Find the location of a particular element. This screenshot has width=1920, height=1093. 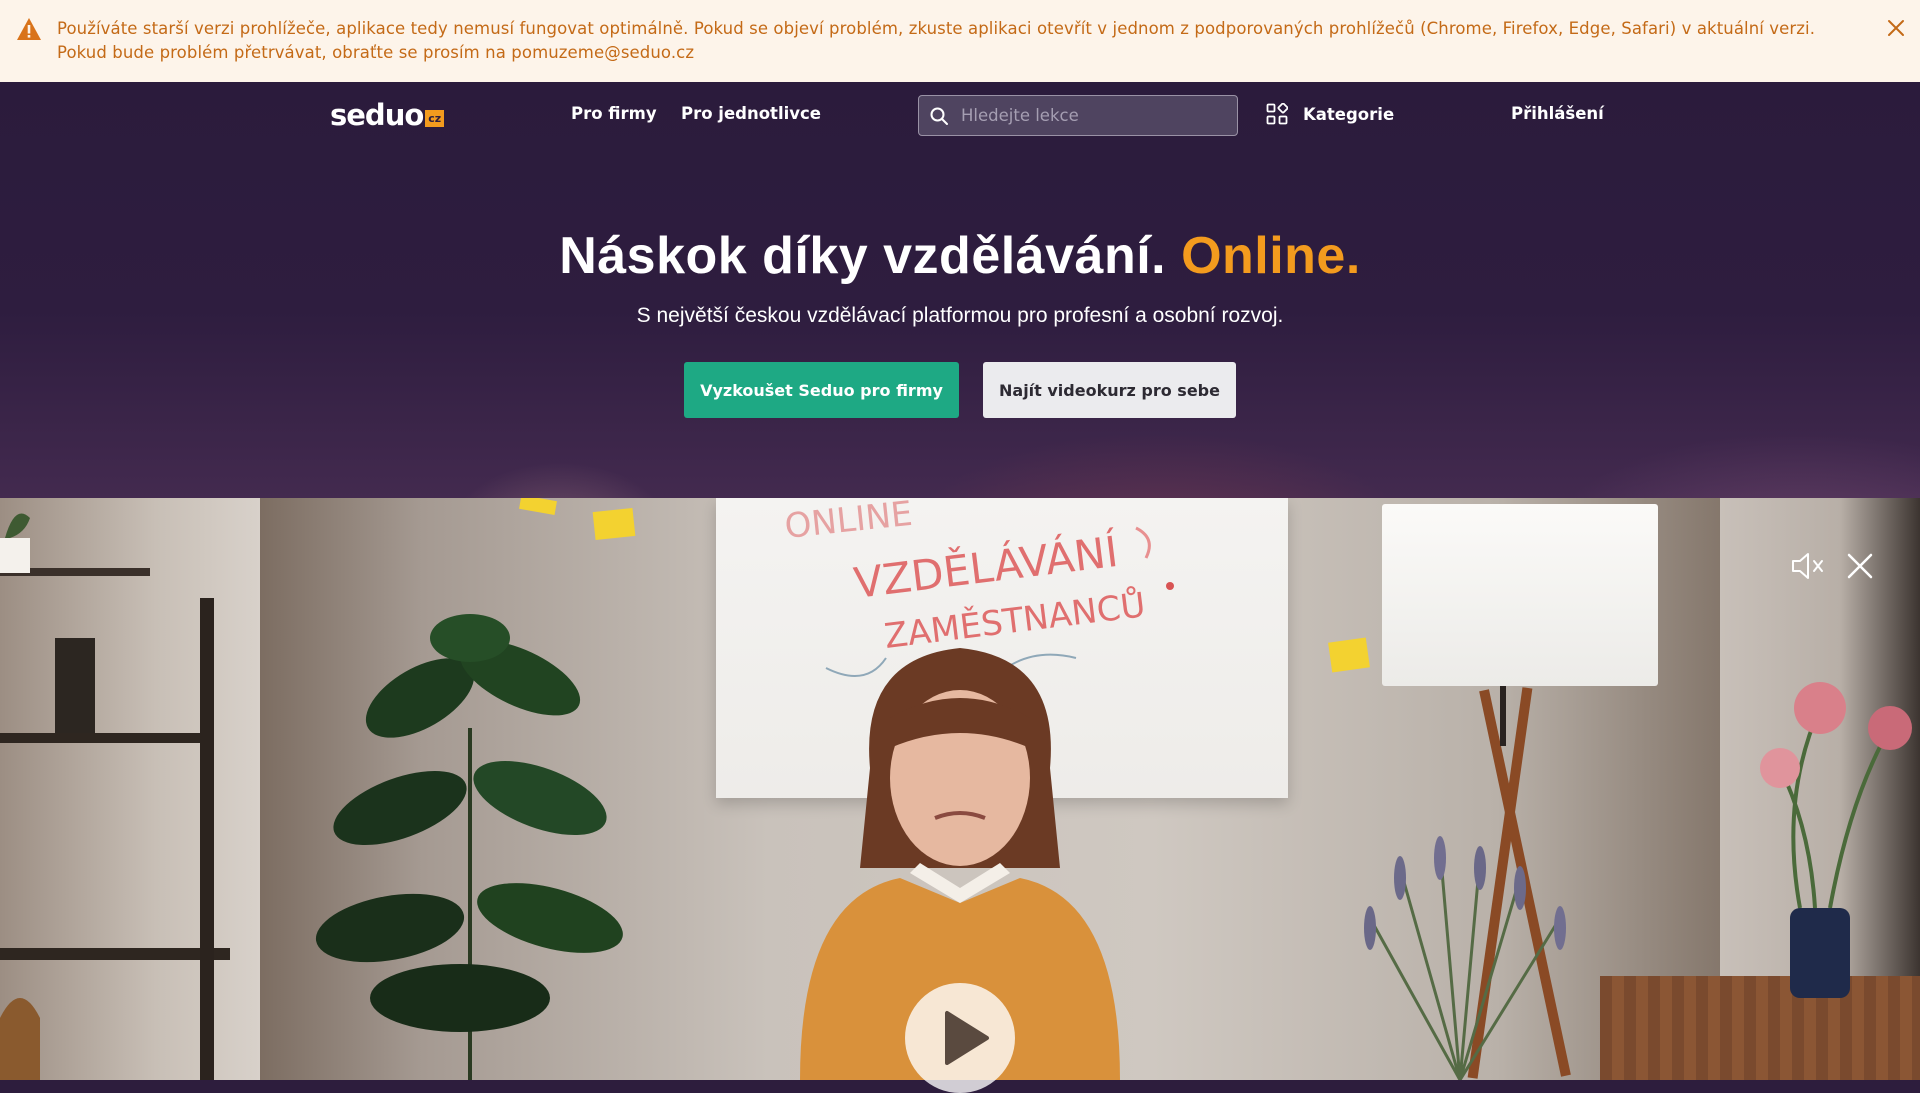

logo-badge: cz is located at coordinates (435, 118).